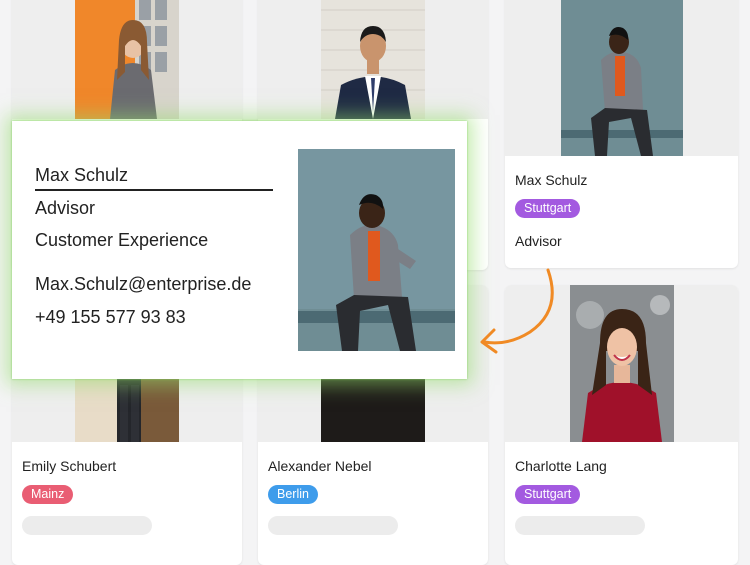 This screenshot has height=565, width=750. Describe the element at coordinates (82, 175) in the screenshot. I see `popup-name: Max Schulz` at that location.